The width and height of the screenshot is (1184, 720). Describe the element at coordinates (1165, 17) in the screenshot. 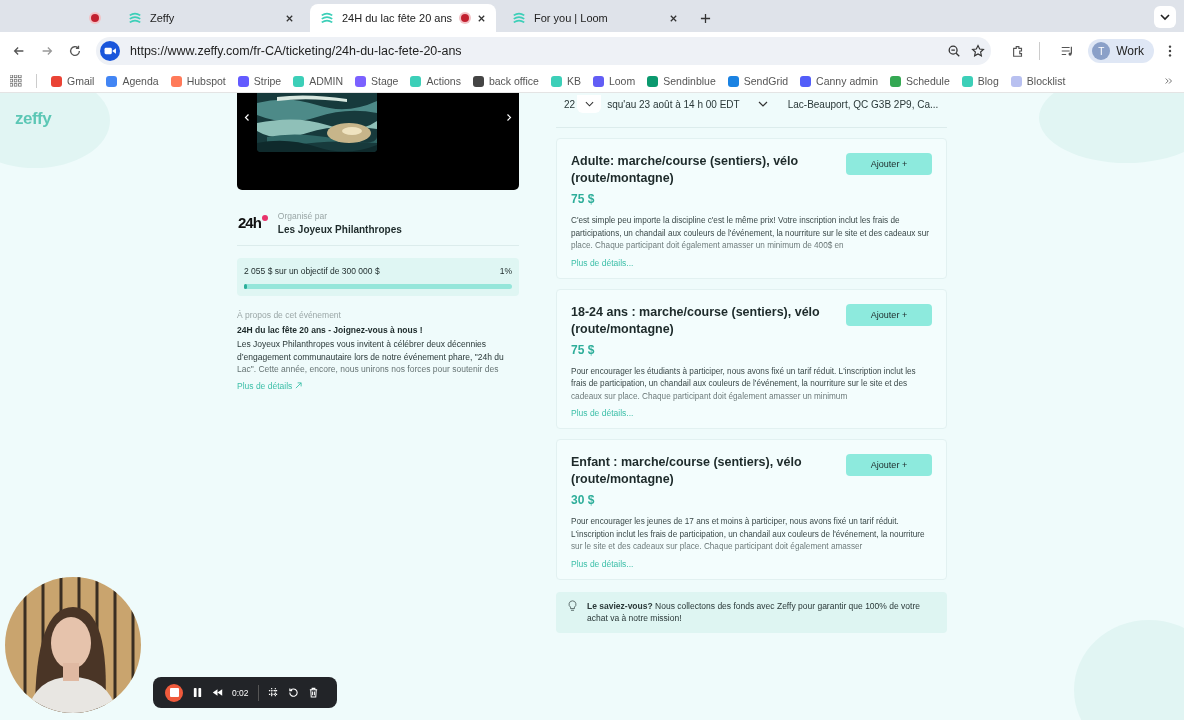

I see `tab-search-icon` at that location.